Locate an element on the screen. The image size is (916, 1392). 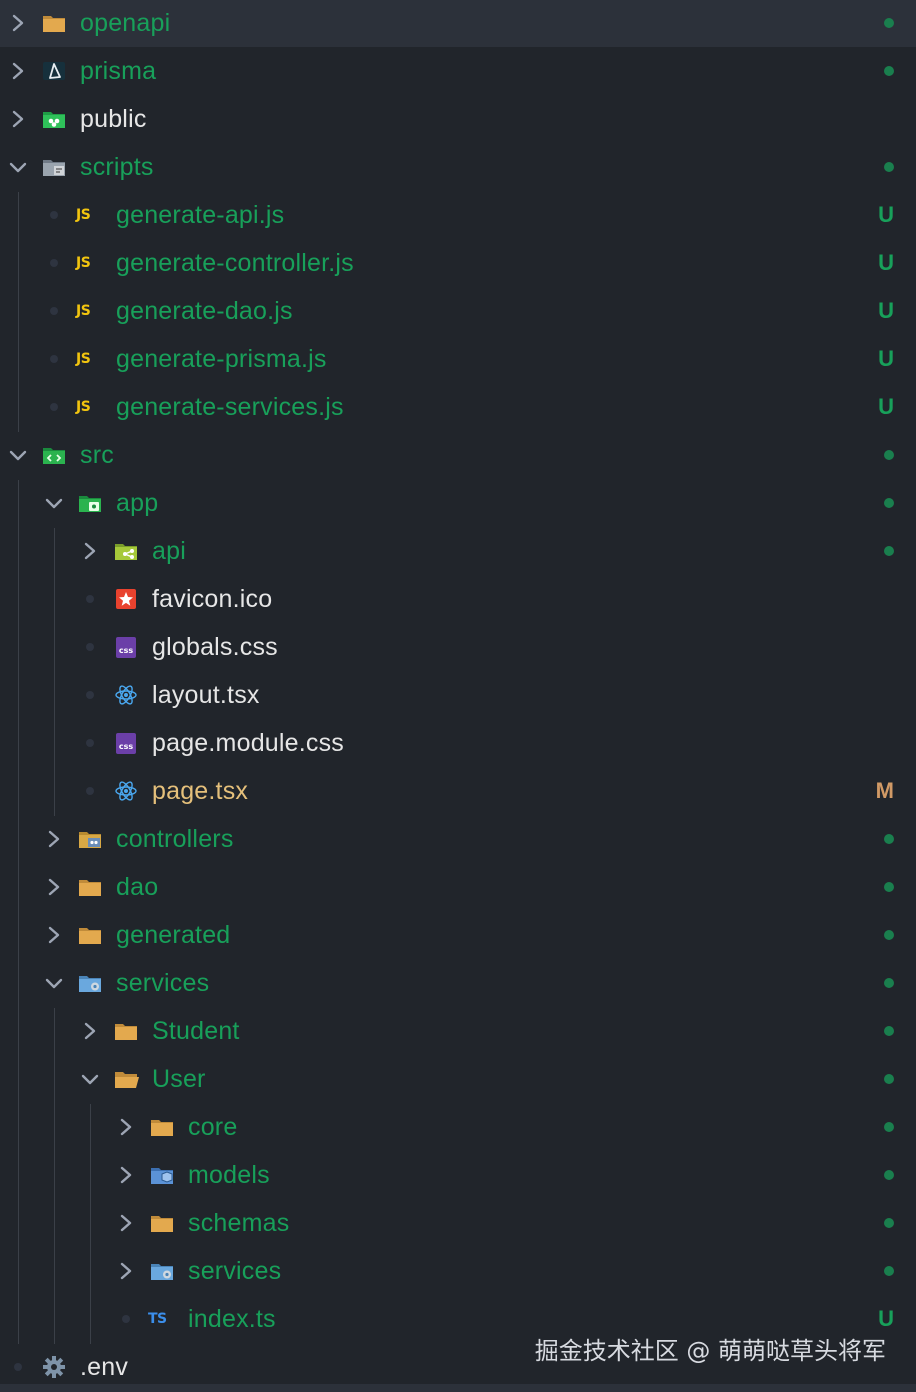
tree-folder-dao: dao is located at coordinates (458, 887).